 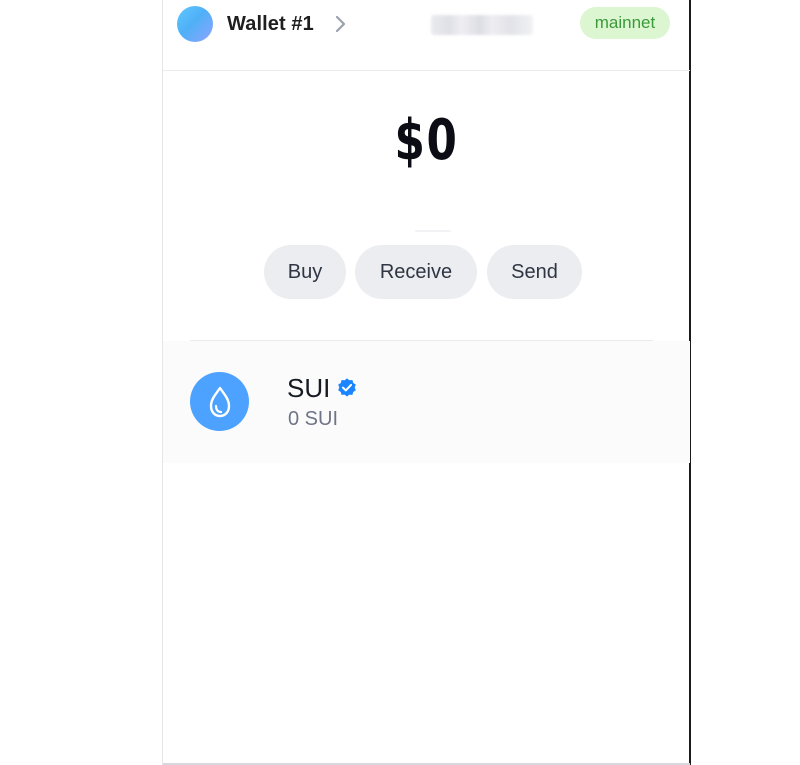 I want to click on wallet-switcher: Wallet #1, so click(x=287, y=24).